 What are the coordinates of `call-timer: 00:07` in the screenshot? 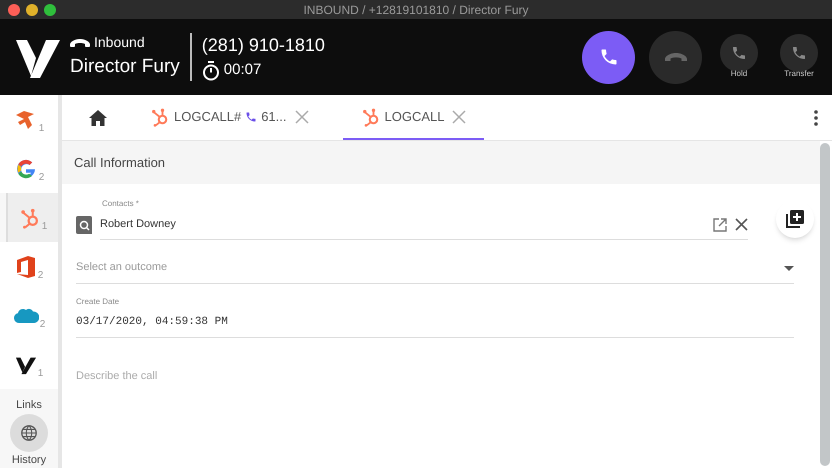 It's located at (243, 70).